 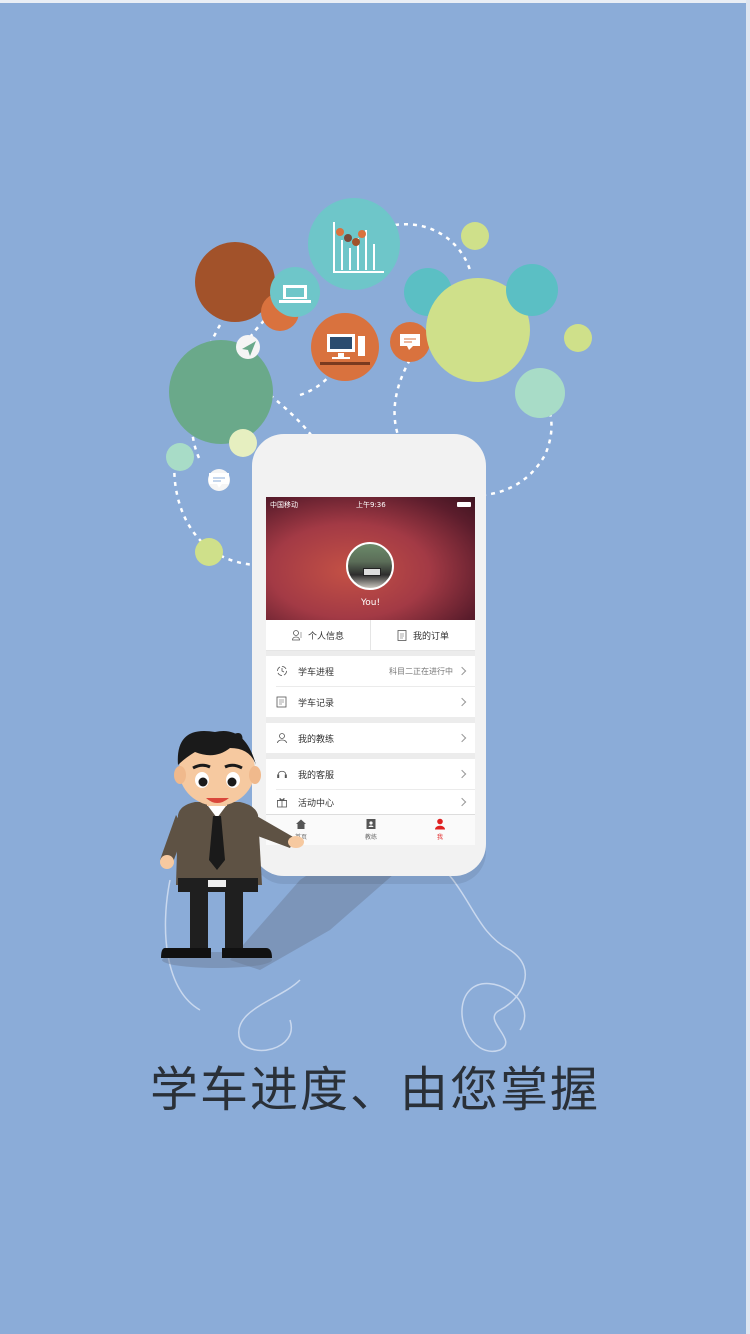 What do you see at coordinates (216, 924) in the screenshot?
I see `man-legs` at bounding box center [216, 924].